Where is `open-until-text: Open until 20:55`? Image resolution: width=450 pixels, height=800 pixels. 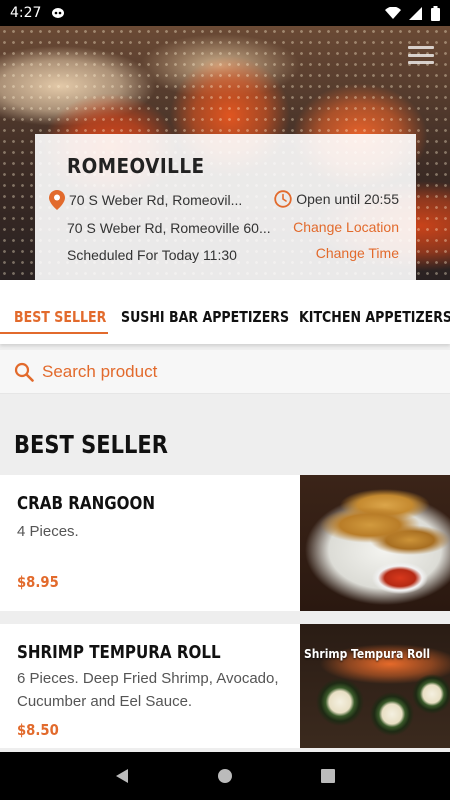
open-until-text: Open until 20:55 is located at coordinates (347, 199).